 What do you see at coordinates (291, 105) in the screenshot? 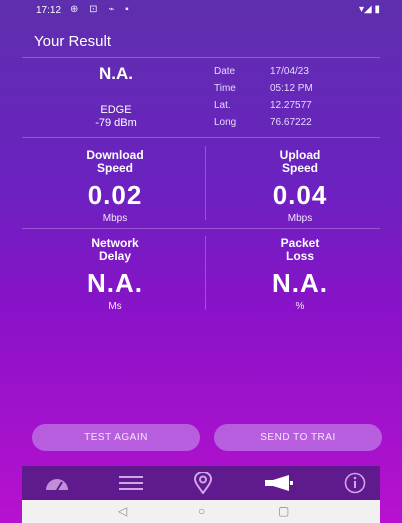
I see `latitude-value: 12.27577` at bounding box center [291, 105].